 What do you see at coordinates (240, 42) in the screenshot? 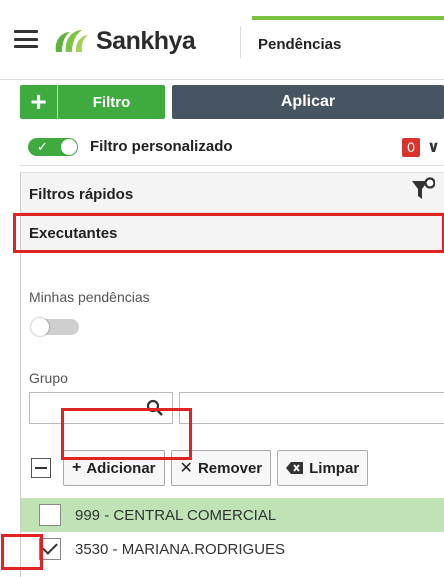
I see `header-divider` at bounding box center [240, 42].